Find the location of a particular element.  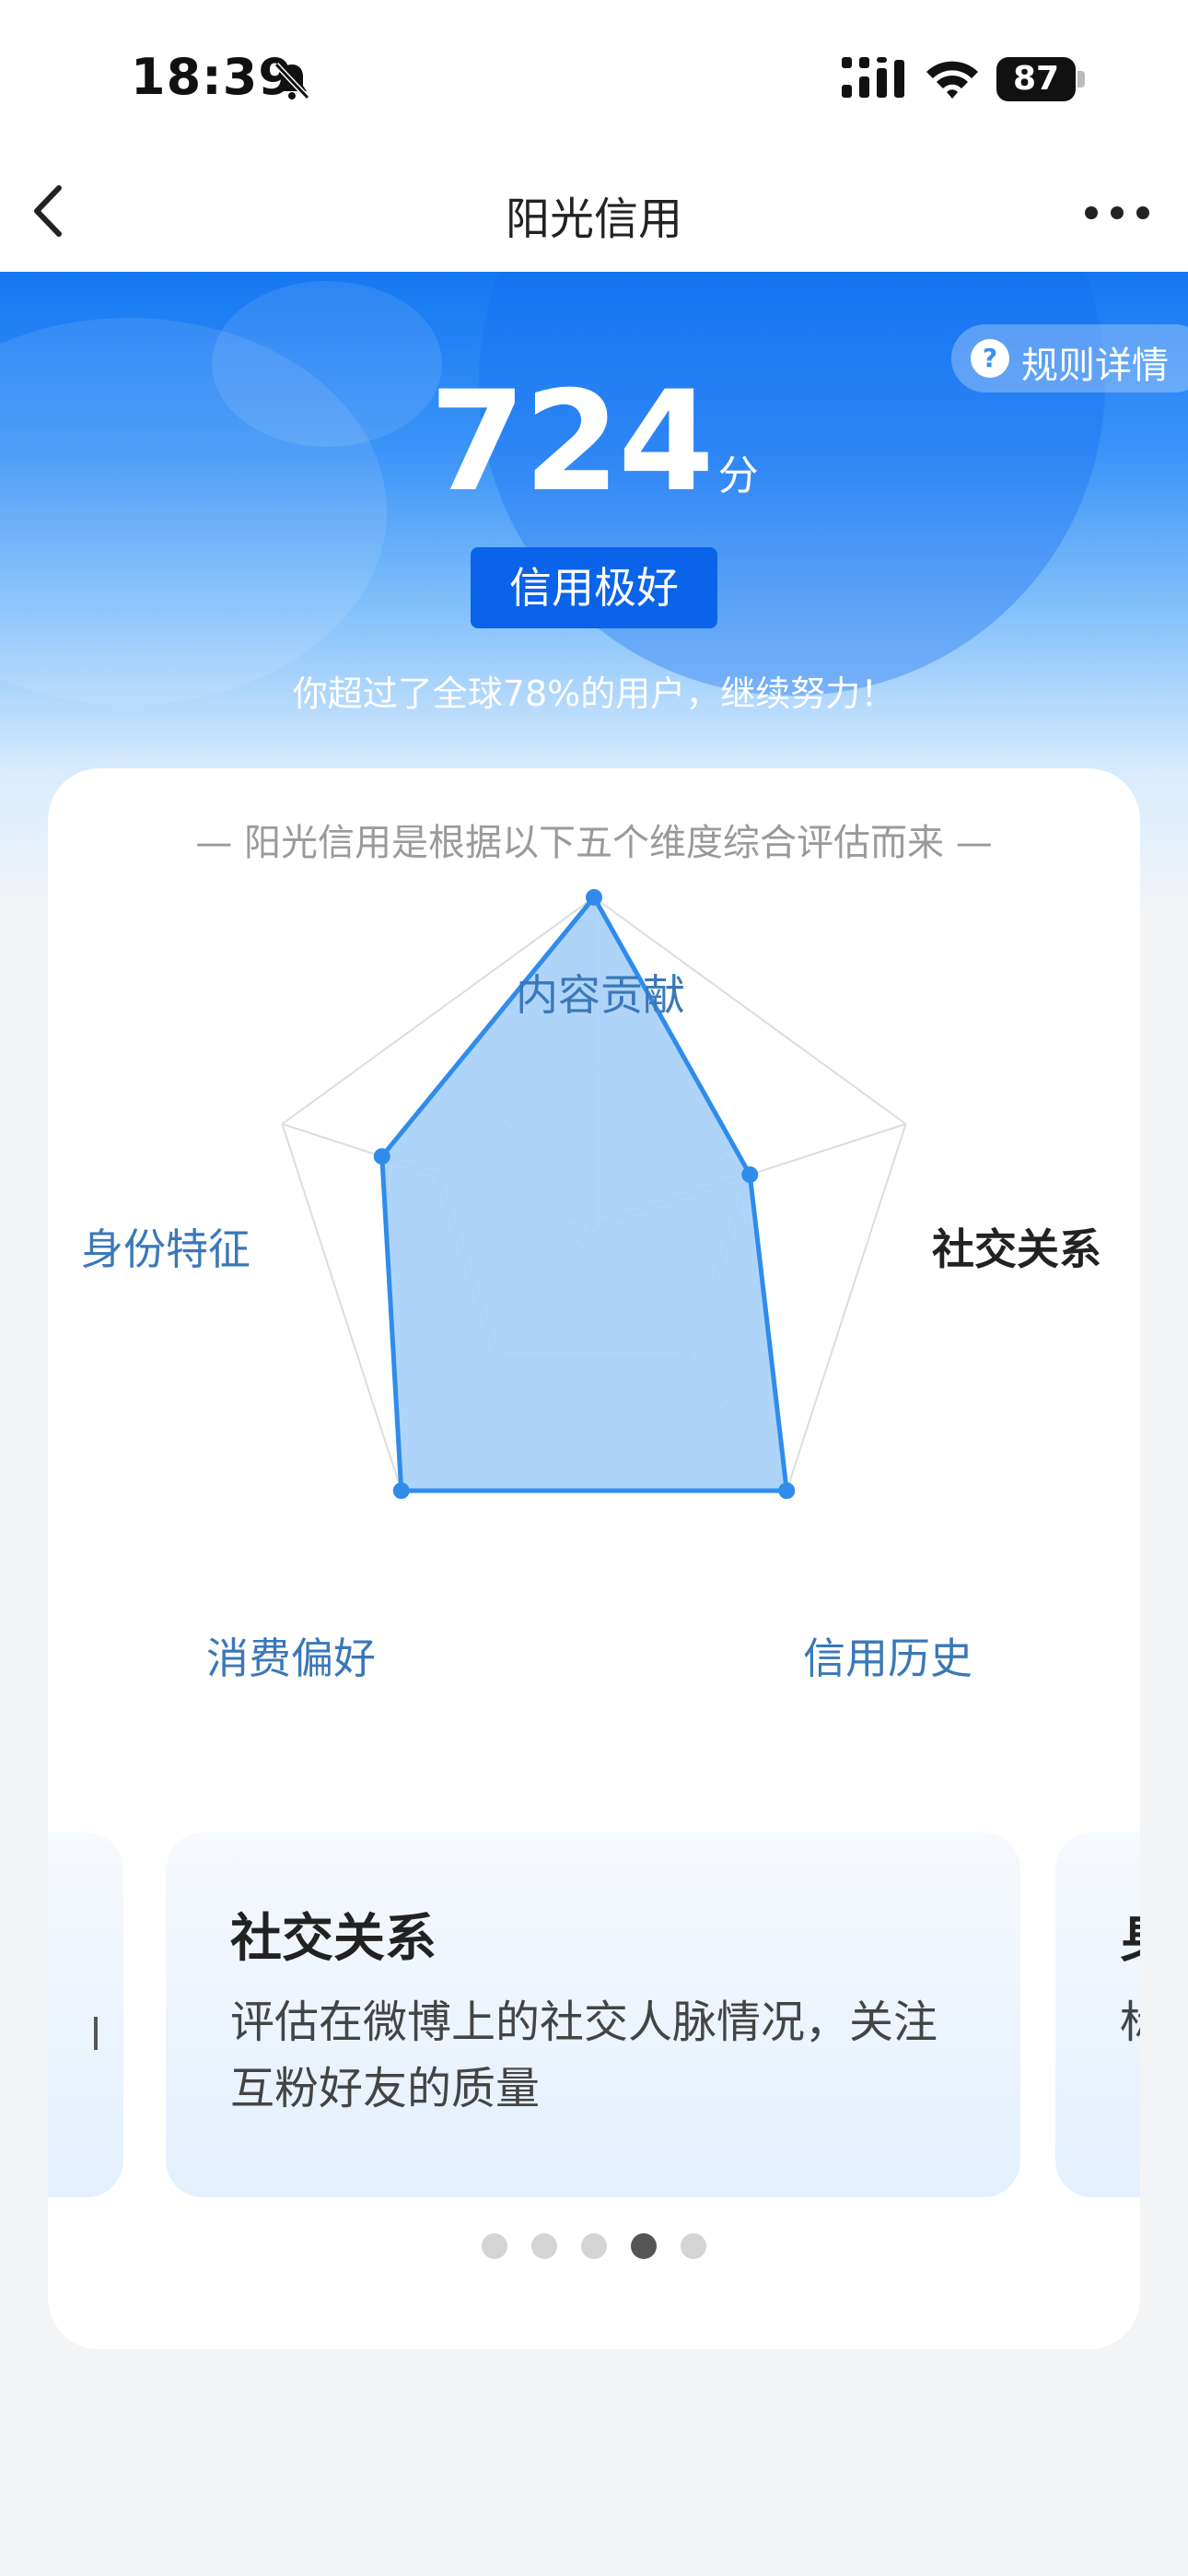

radar-axis-label: 身份特征 is located at coordinates (165, 1246).